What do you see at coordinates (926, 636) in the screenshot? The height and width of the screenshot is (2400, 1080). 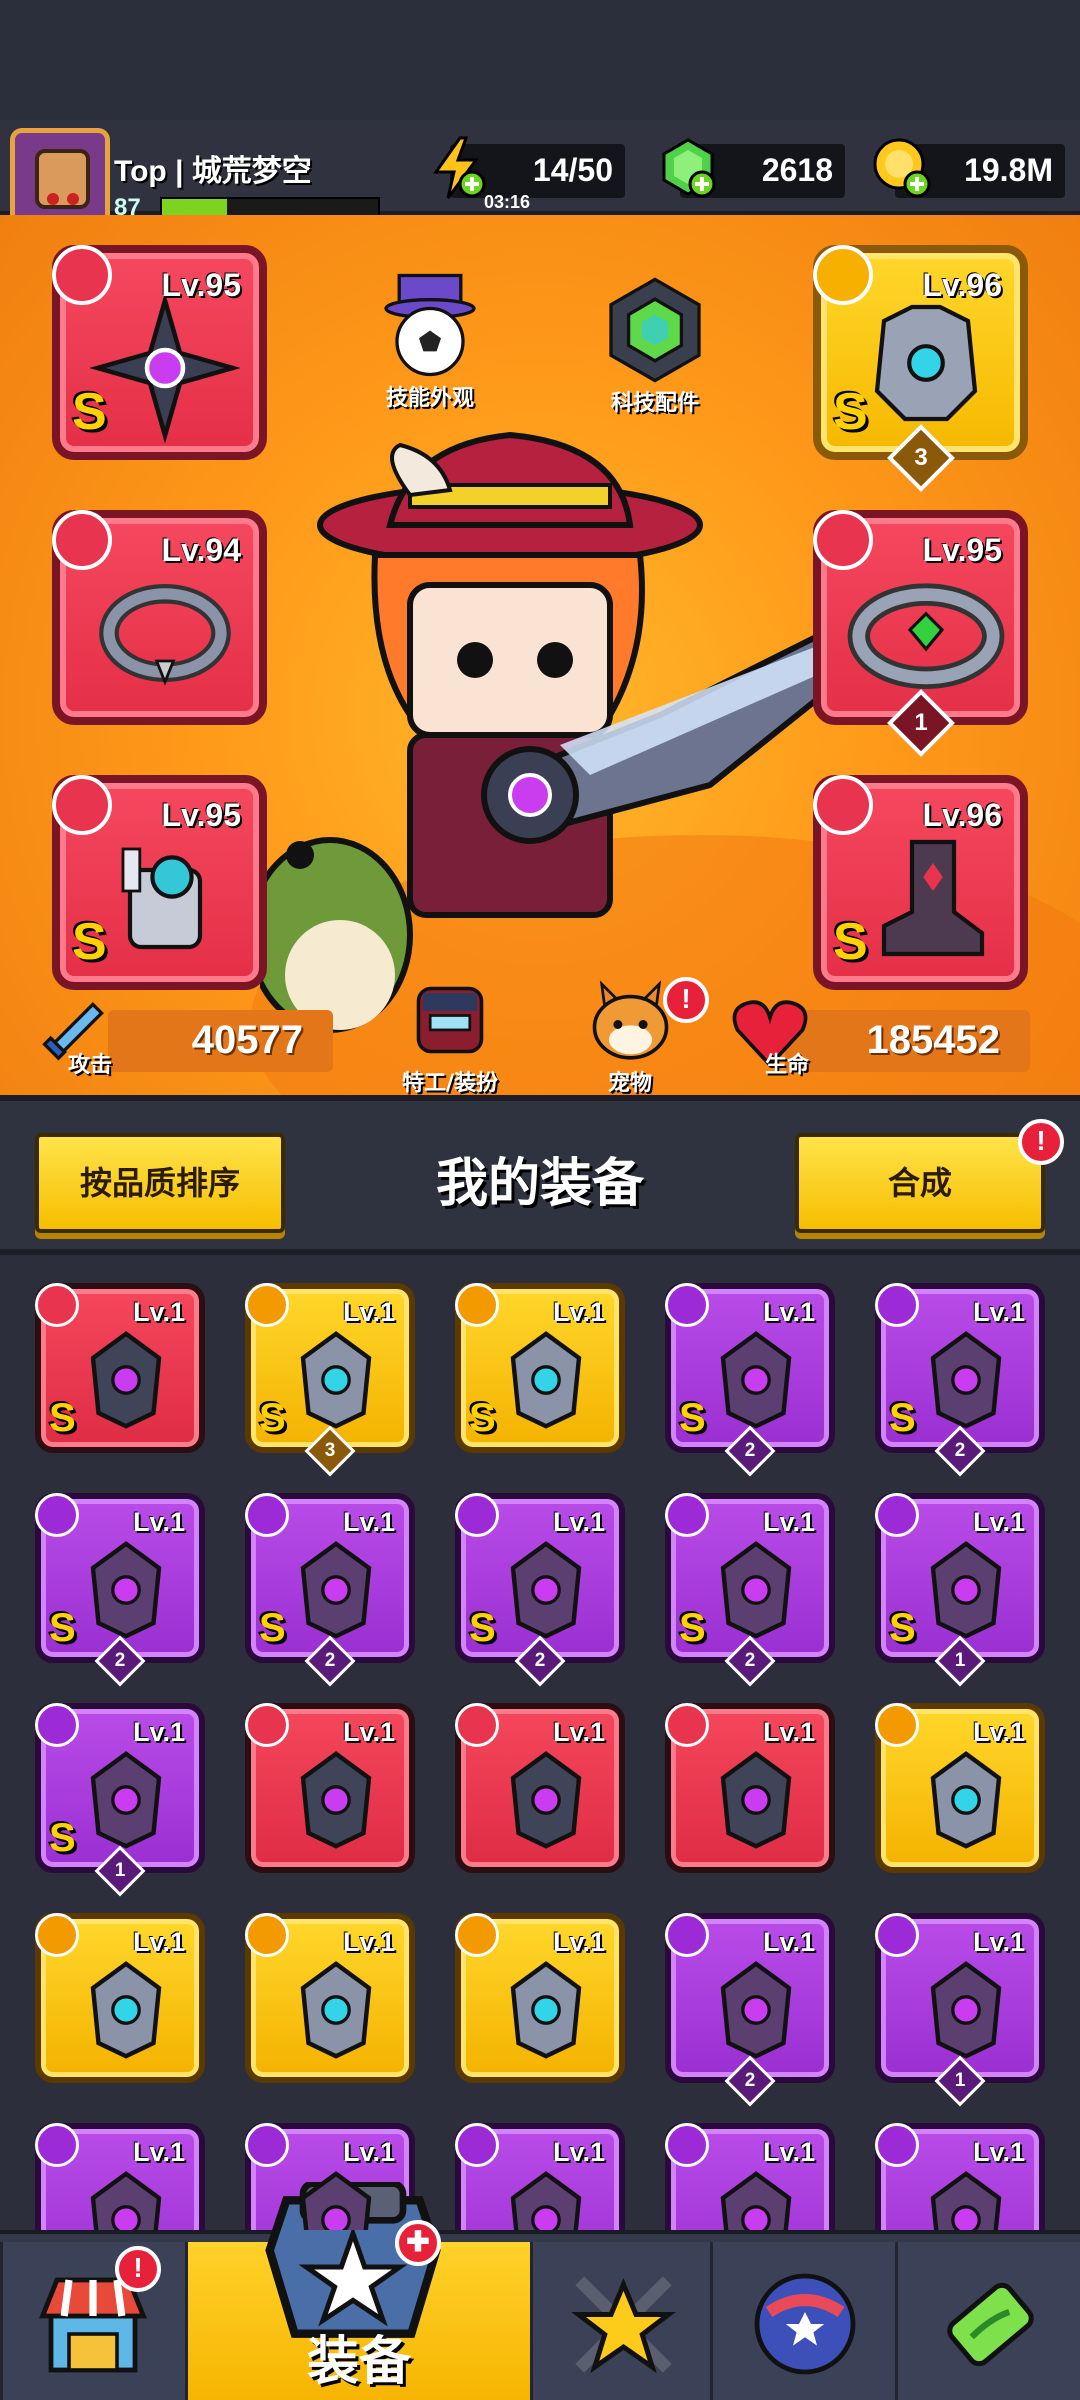 I see `gem-ring-icon` at bounding box center [926, 636].